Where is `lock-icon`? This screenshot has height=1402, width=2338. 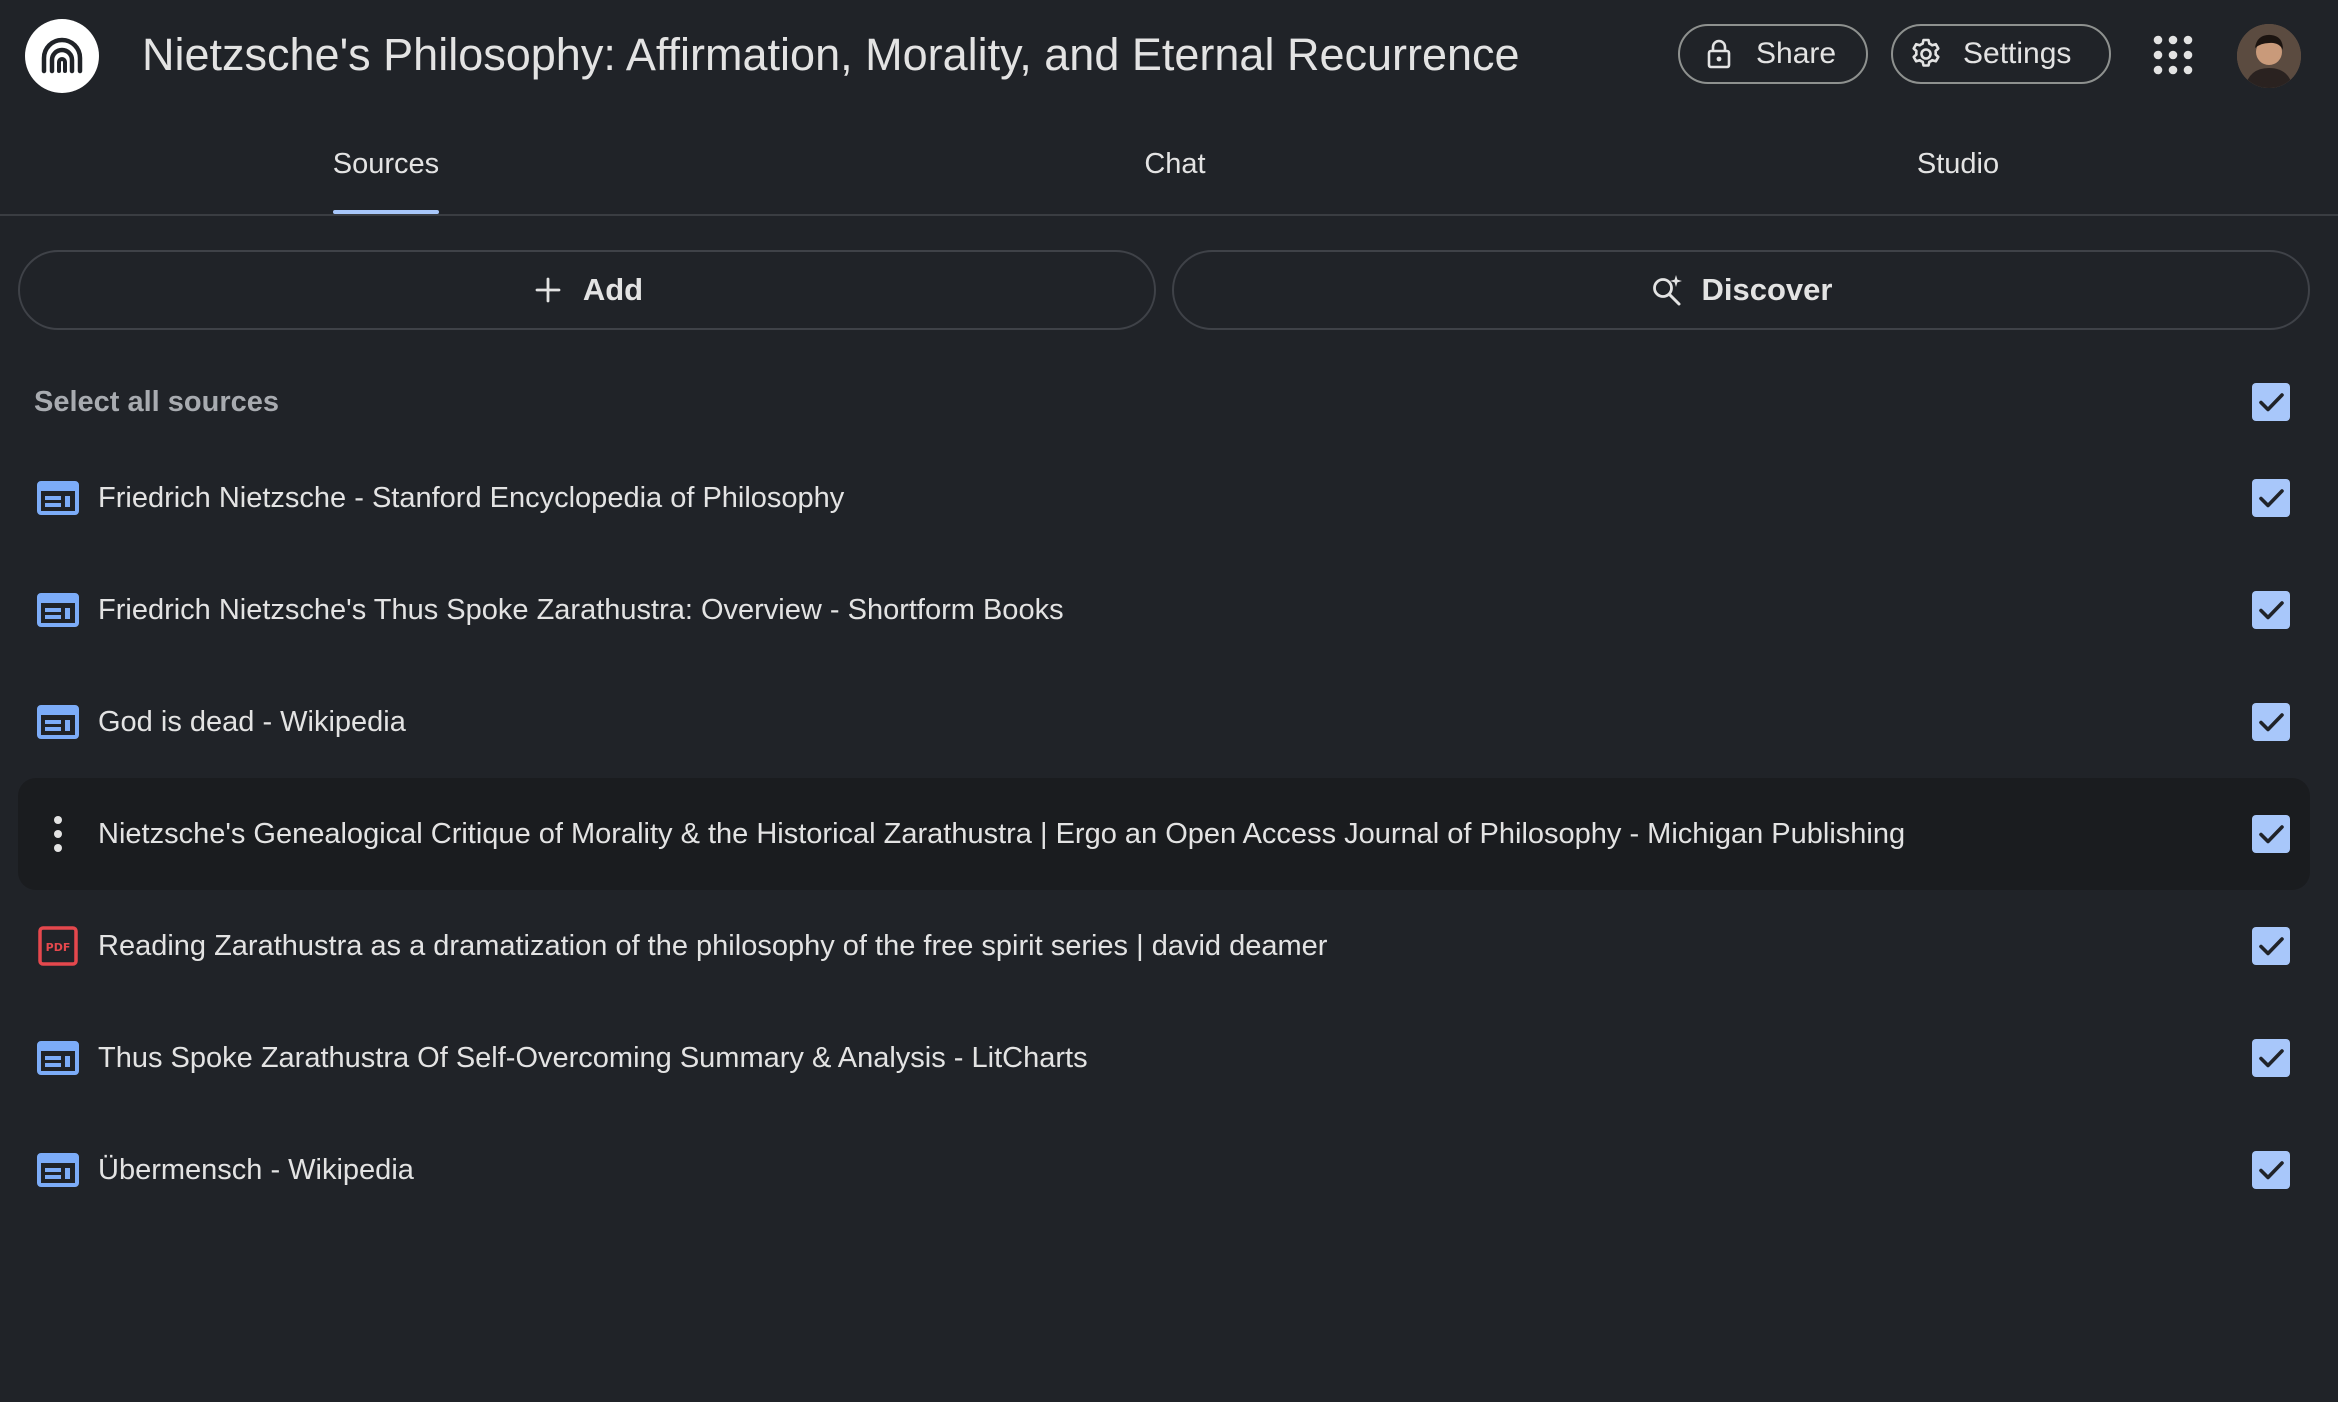
lock-icon is located at coordinates (1719, 54).